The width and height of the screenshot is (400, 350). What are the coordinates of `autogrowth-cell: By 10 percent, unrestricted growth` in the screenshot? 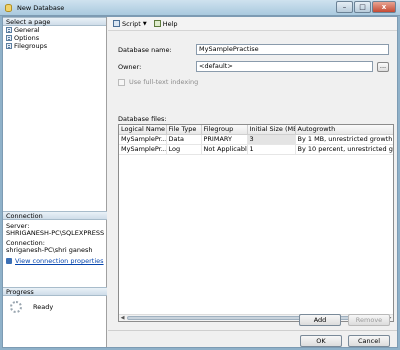 It's located at (344, 149).